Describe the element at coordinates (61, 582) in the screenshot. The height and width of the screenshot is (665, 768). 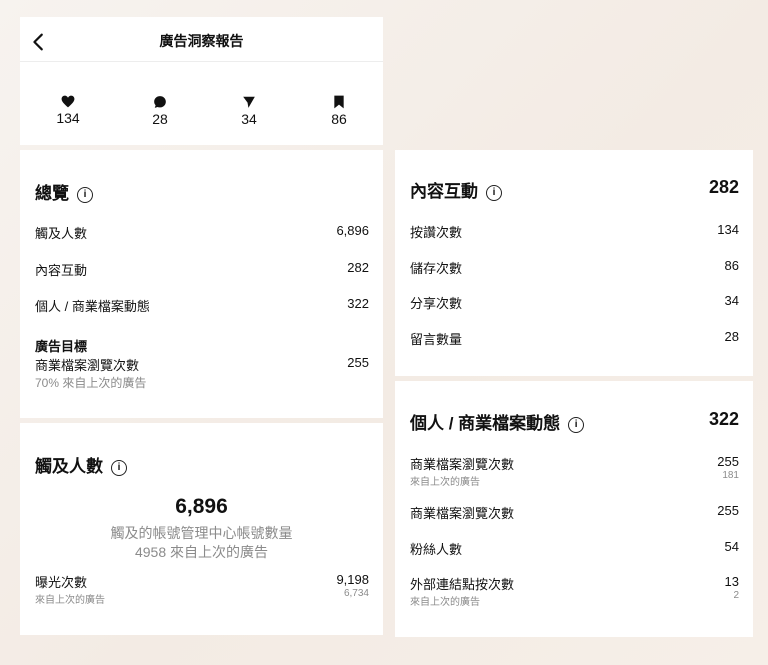
I see `impressions-label: 曝光次數` at that location.